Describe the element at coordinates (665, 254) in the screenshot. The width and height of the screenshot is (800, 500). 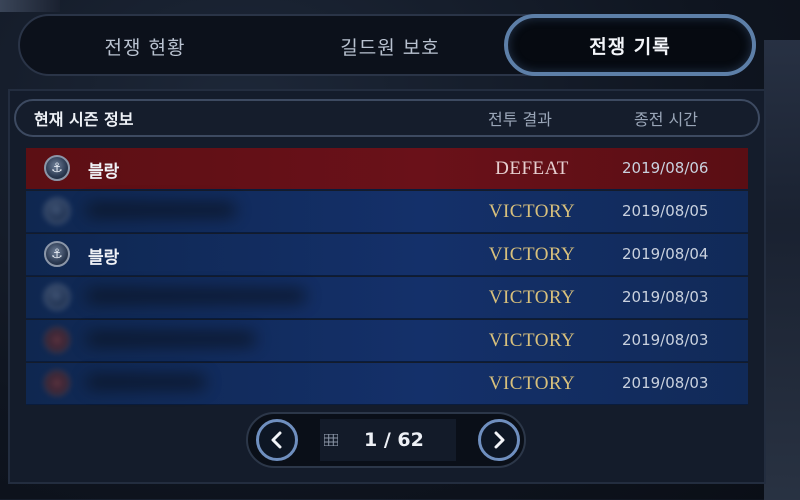
I see `end-date: 2019/08/04` at that location.